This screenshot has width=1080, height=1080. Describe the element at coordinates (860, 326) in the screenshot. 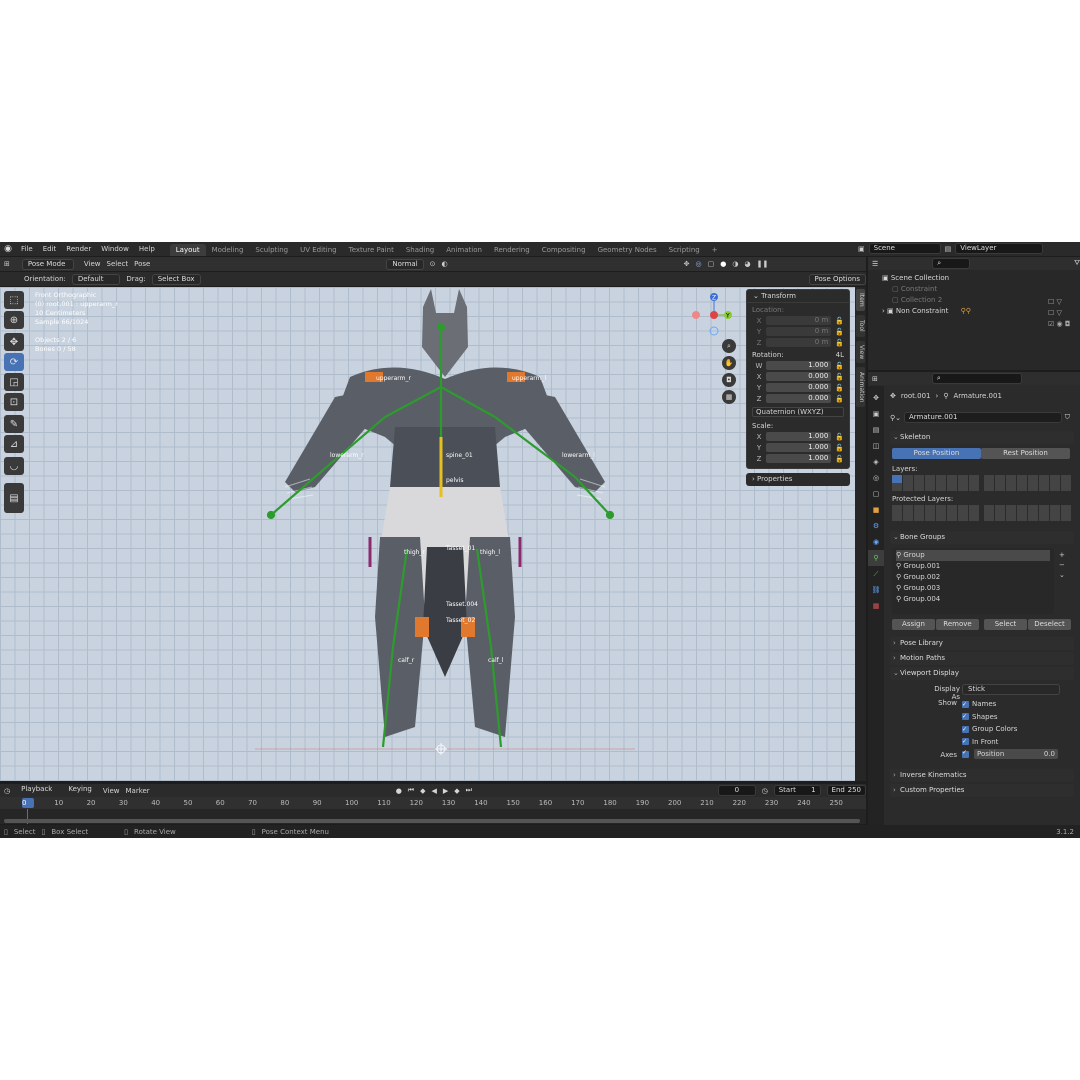

I see `tab-tool: Tool` at that location.